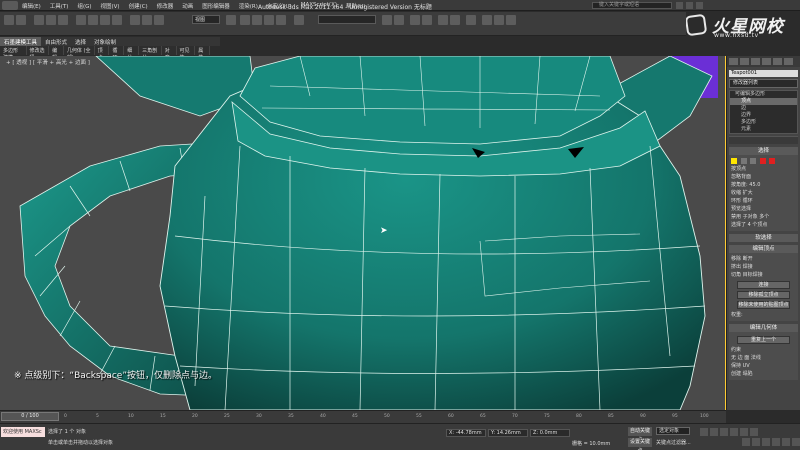  I want to click on target-weld-button: 目标焊接, so click(753, 275).